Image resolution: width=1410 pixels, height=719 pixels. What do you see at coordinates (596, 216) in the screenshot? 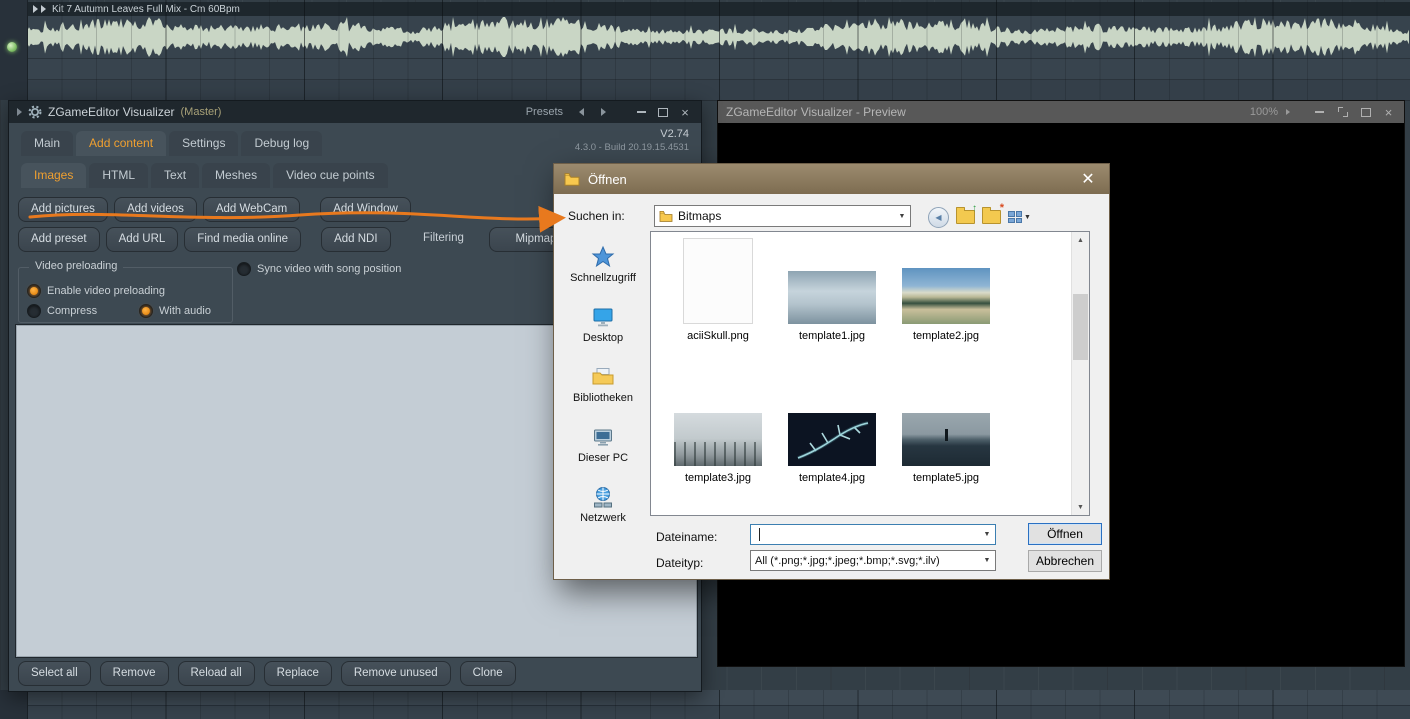
I see `look-in-label: Suchen in:` at bounding box center [596, 216].